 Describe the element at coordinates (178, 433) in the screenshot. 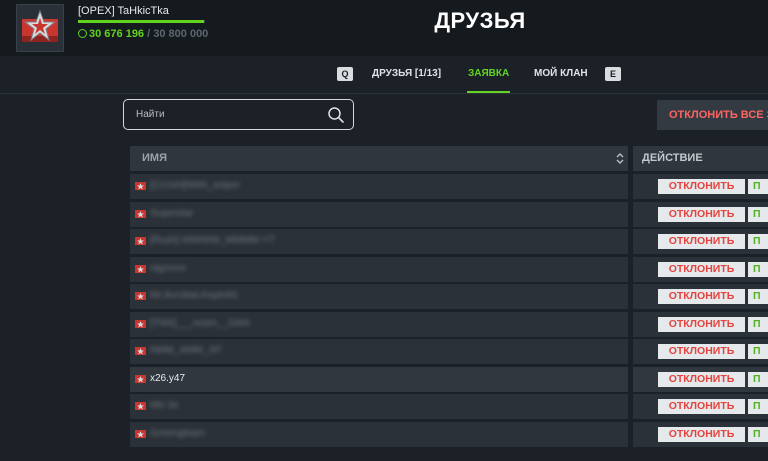

I see `player-nickname: Greengleam` at that location.